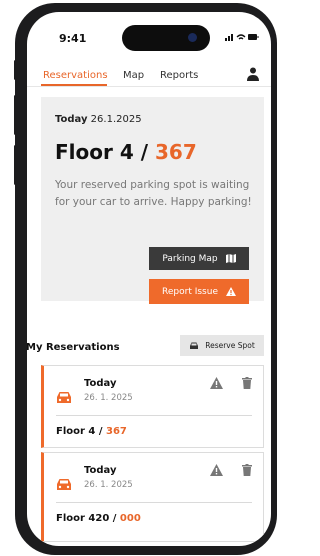  I want to click on map-icon, so click(230, 258).